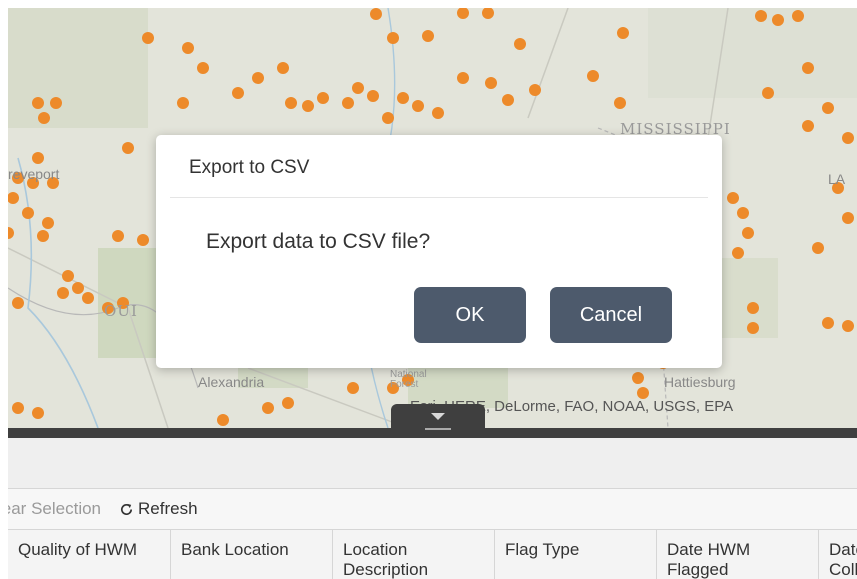 The height and width of the screenshot is (579, 857). I want to click on map-label-national-forest: National Forest, so click(408, 379).